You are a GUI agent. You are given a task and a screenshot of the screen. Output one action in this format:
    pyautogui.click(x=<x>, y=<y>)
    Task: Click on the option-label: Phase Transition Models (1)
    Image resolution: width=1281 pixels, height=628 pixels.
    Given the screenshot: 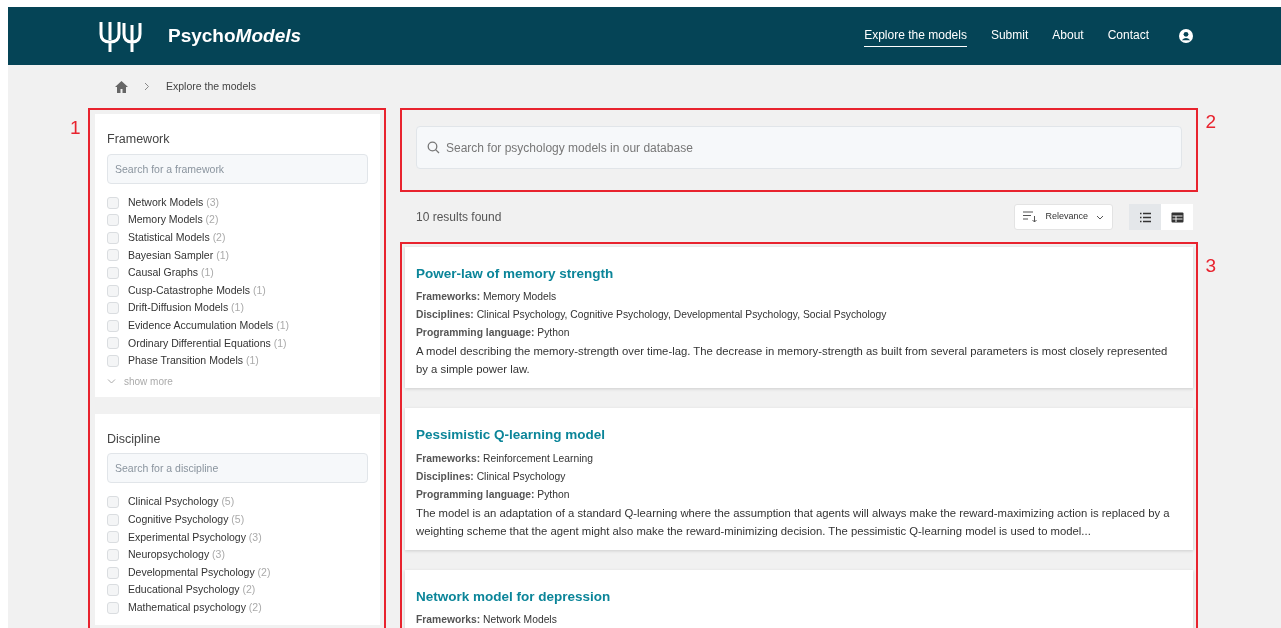 What is the action you would take?
    pyautogui.click(x=193, y=361)
    